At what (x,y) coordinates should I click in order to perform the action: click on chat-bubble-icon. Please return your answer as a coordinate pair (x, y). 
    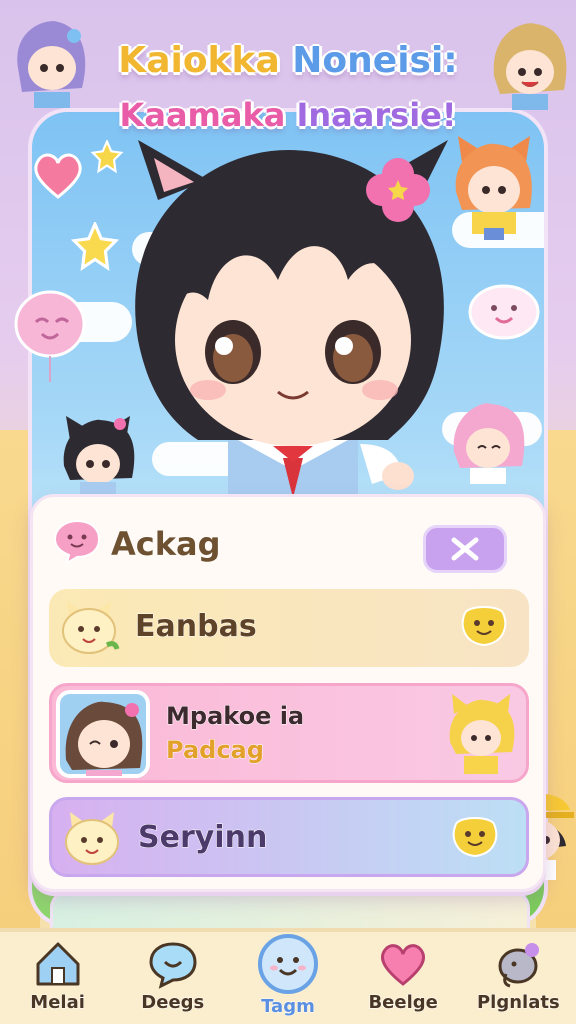
    Looking at the image, I should click on (77, 542).